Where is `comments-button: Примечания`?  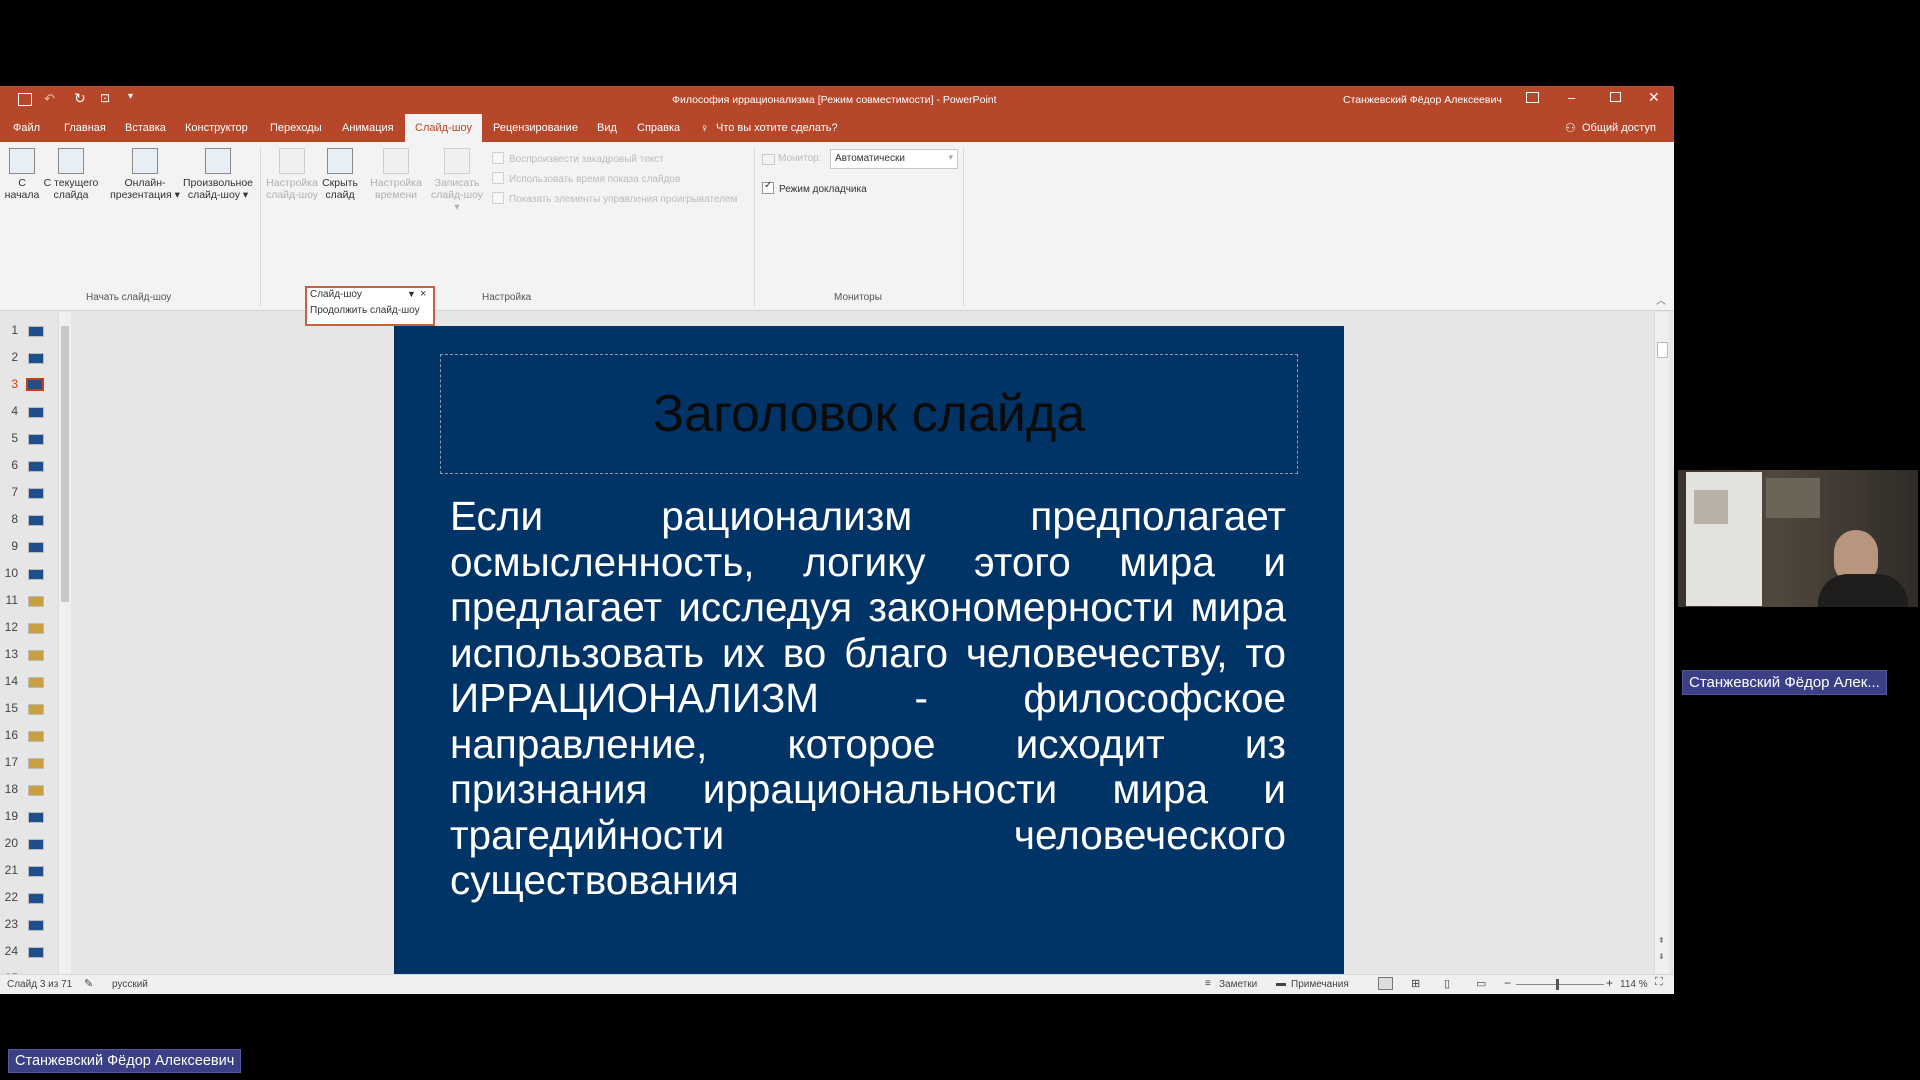 comments-button: Примечания is located at coordinates (1320, 984).